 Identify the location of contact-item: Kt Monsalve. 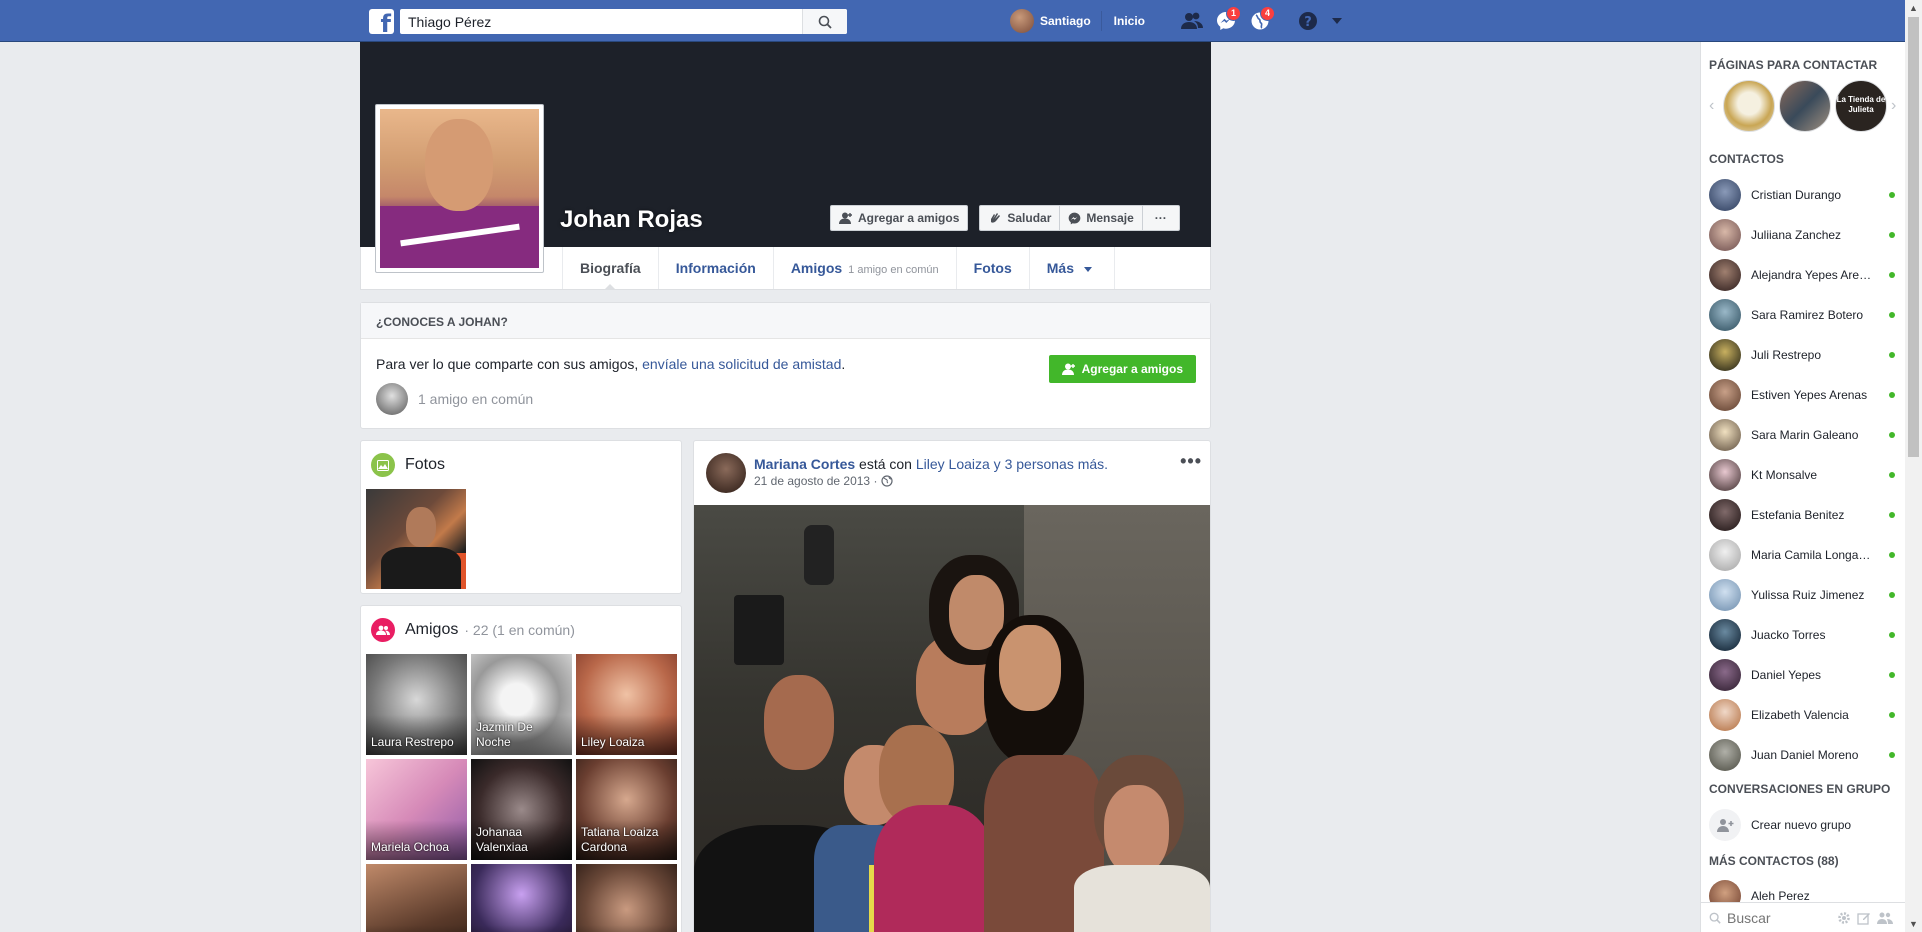
(1804, 475).